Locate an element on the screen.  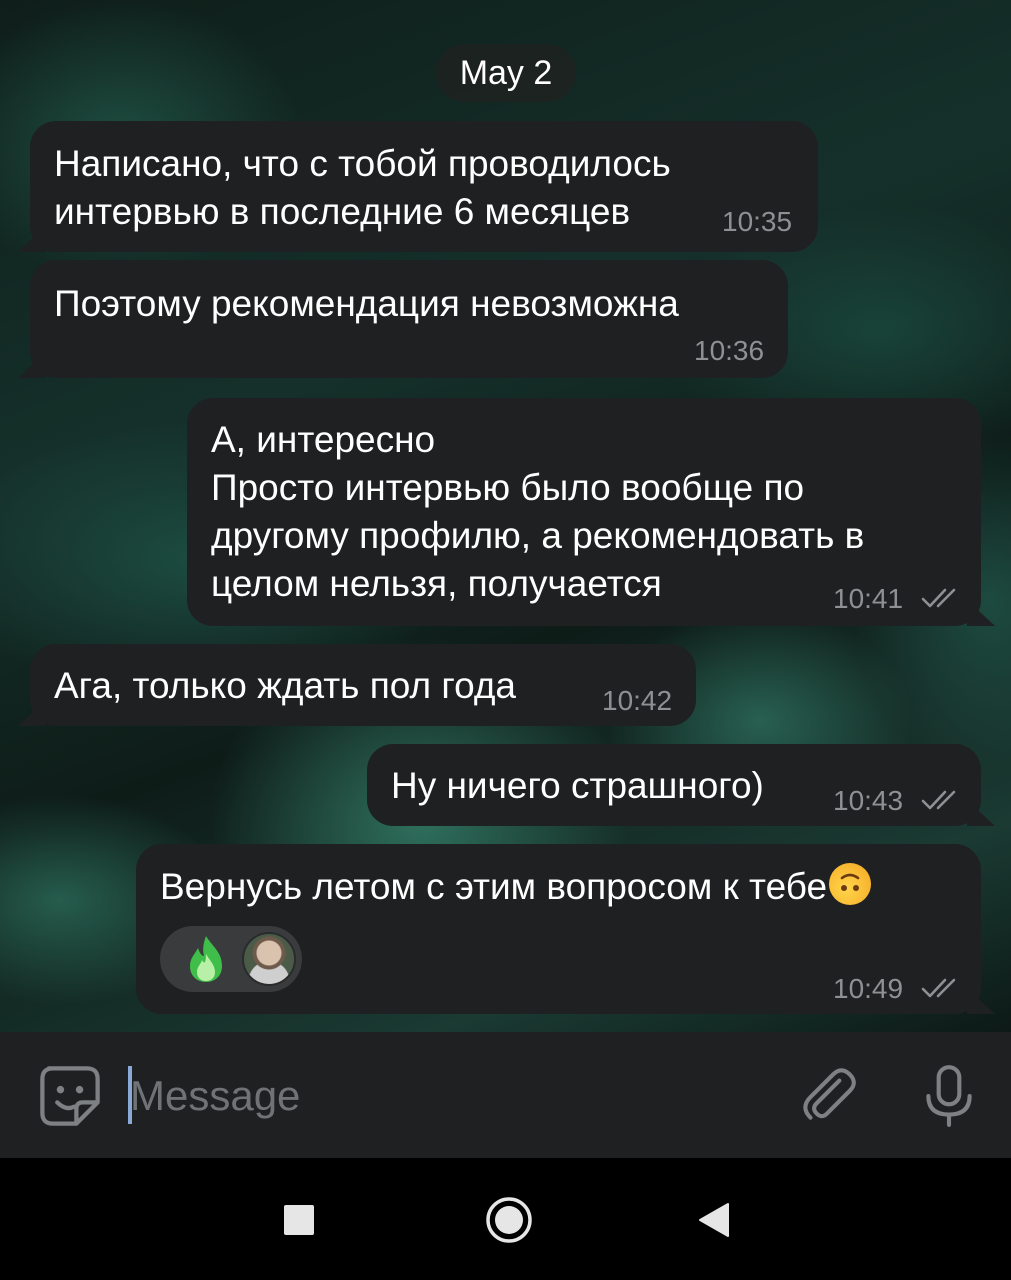
reaction-chip is located at coordinates (231, 959).